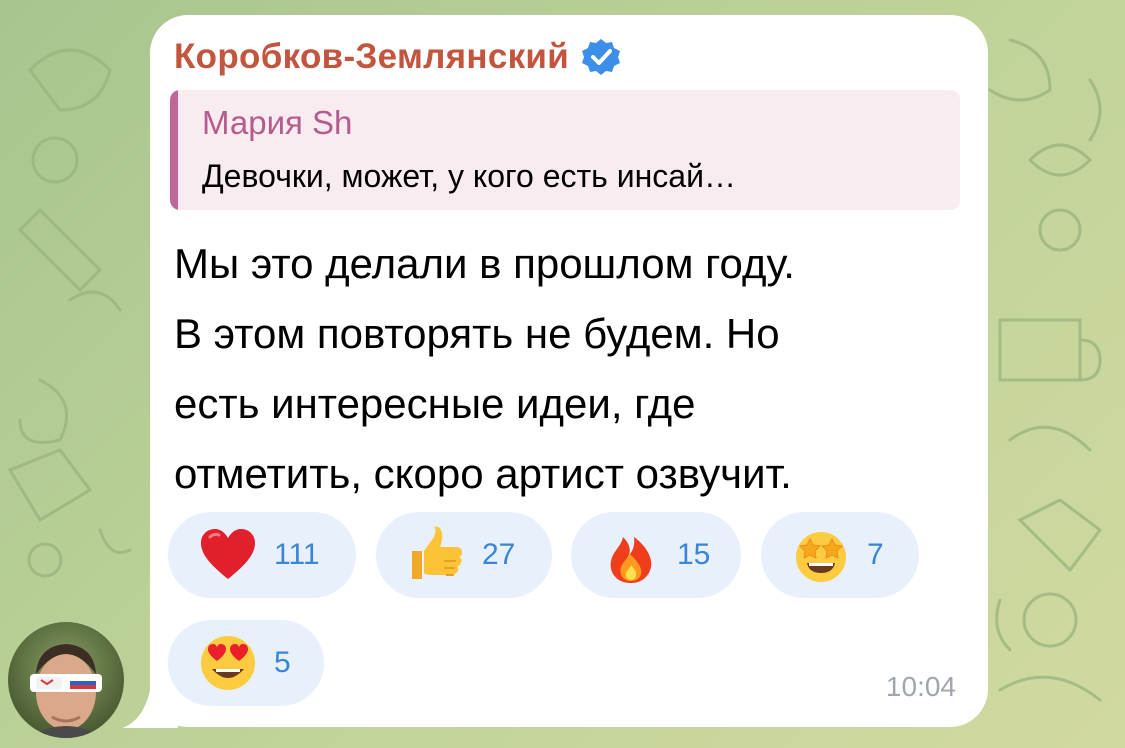 Image resolution: width=1125 pixels, height=748 pixels. I want to click on reaction-count: 111, so click(297, 554).